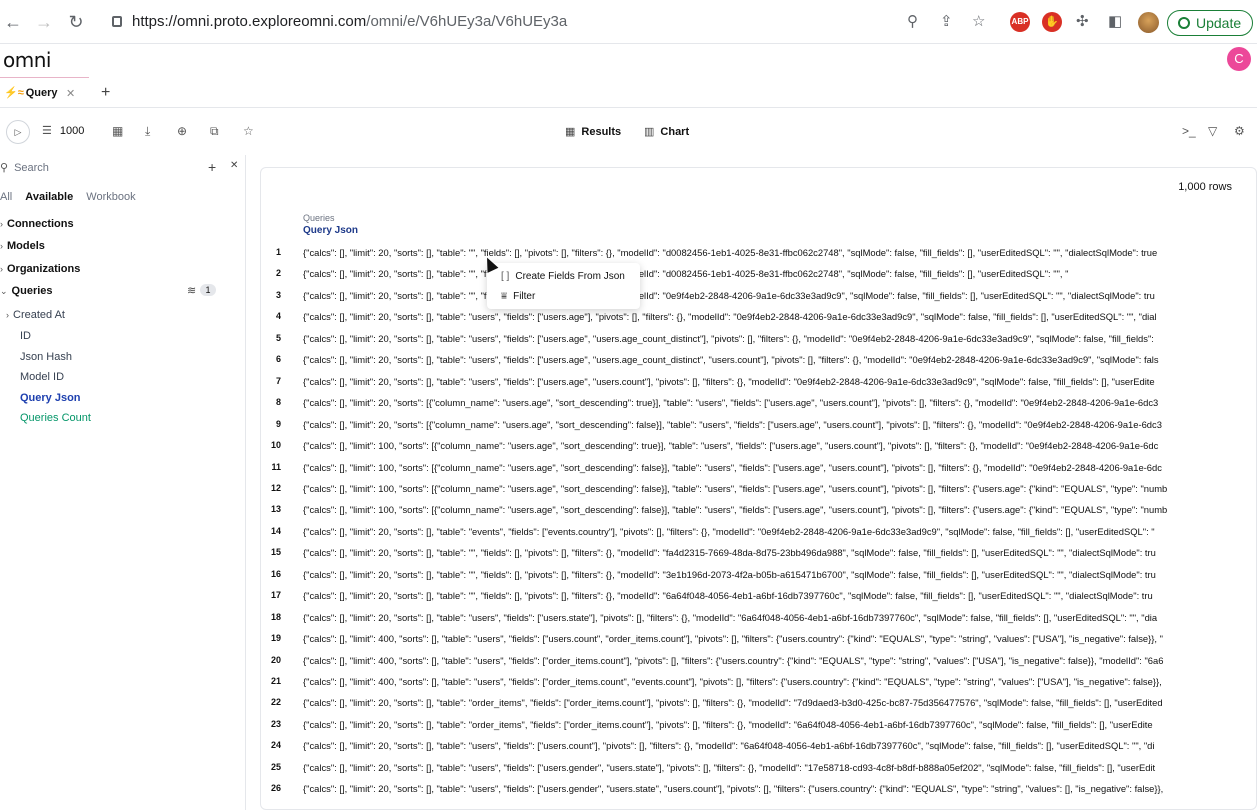  What do you see at coordinates (563, 276) in the screenshot?
I see `menu-item-create-fields-from-json: [ ] Create Fields From Json` at bounding box center [563, 276].